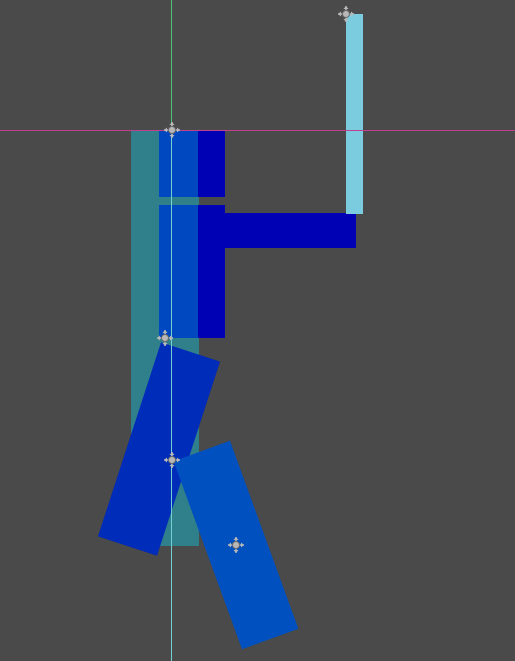 Image resolution: width=515 pixels, height=661 pixels. Describe the element at coordinates (178, 164) in the screenshot. I see `chest-overlap` at that location.